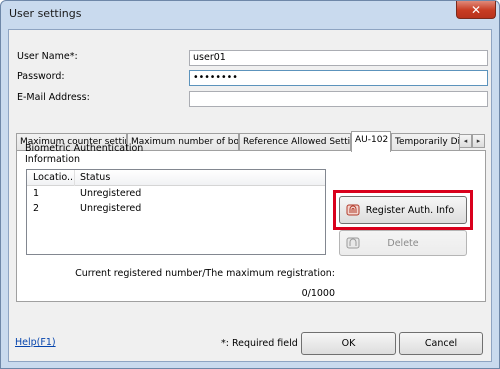 The width and height of the screenshot is (500, 369). I want to click on title-bar: User settings ✕, so click(250, 15).